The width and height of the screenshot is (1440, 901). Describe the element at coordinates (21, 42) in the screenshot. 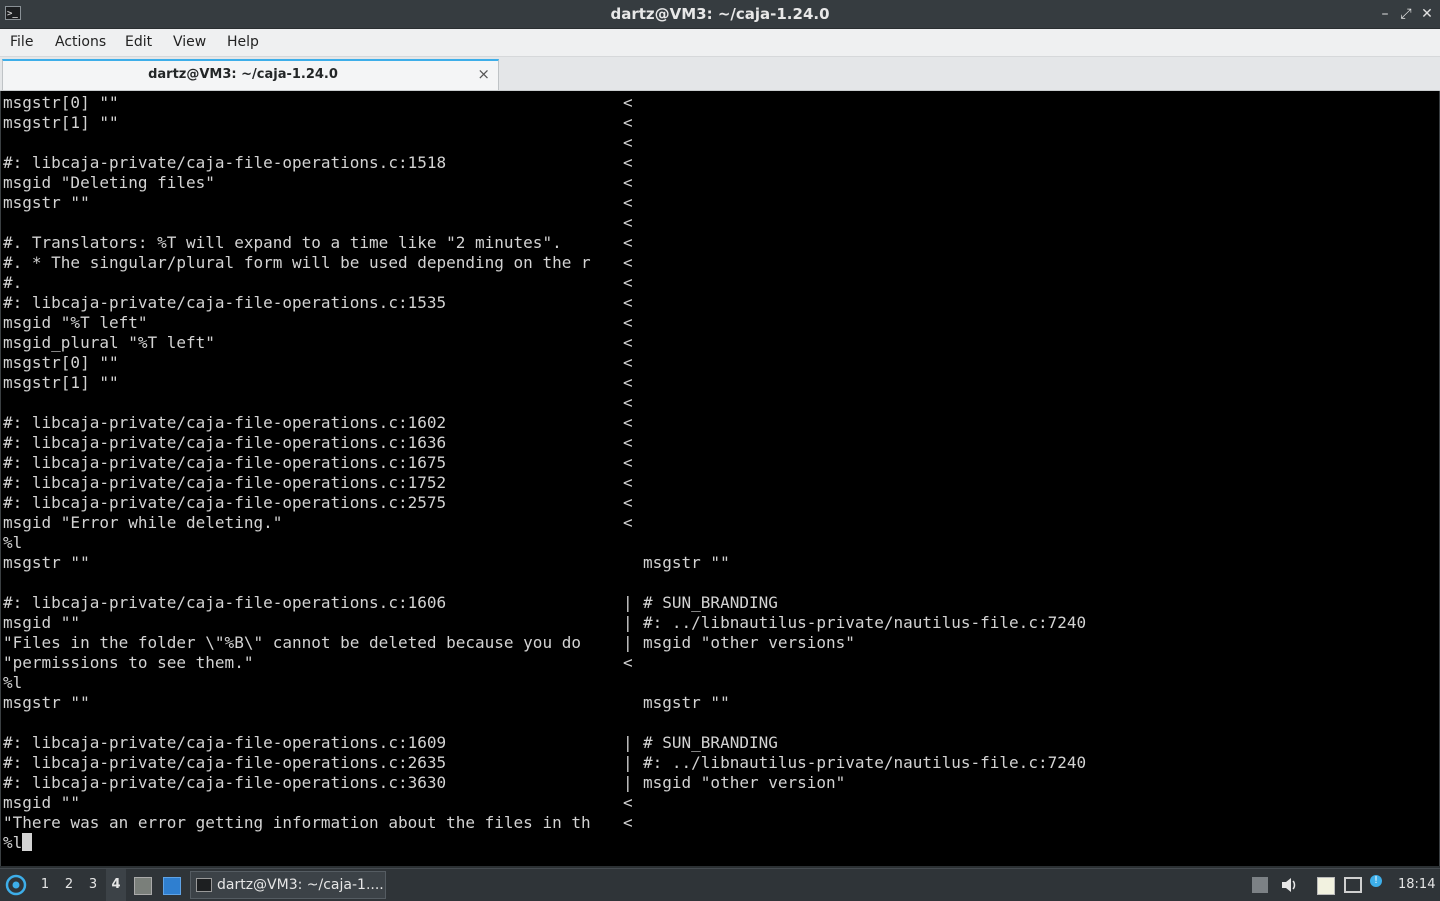

I see `menu-file: File` at that location.